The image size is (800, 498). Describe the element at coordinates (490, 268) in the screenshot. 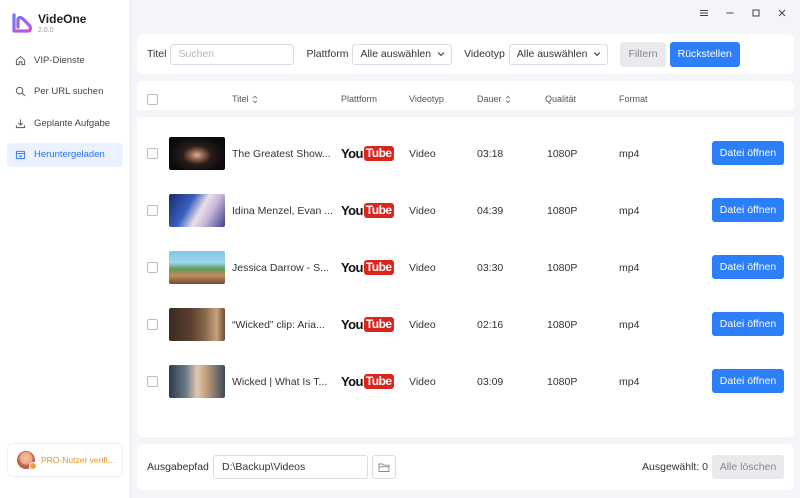

I see `video-duration: 03:30` at that location.